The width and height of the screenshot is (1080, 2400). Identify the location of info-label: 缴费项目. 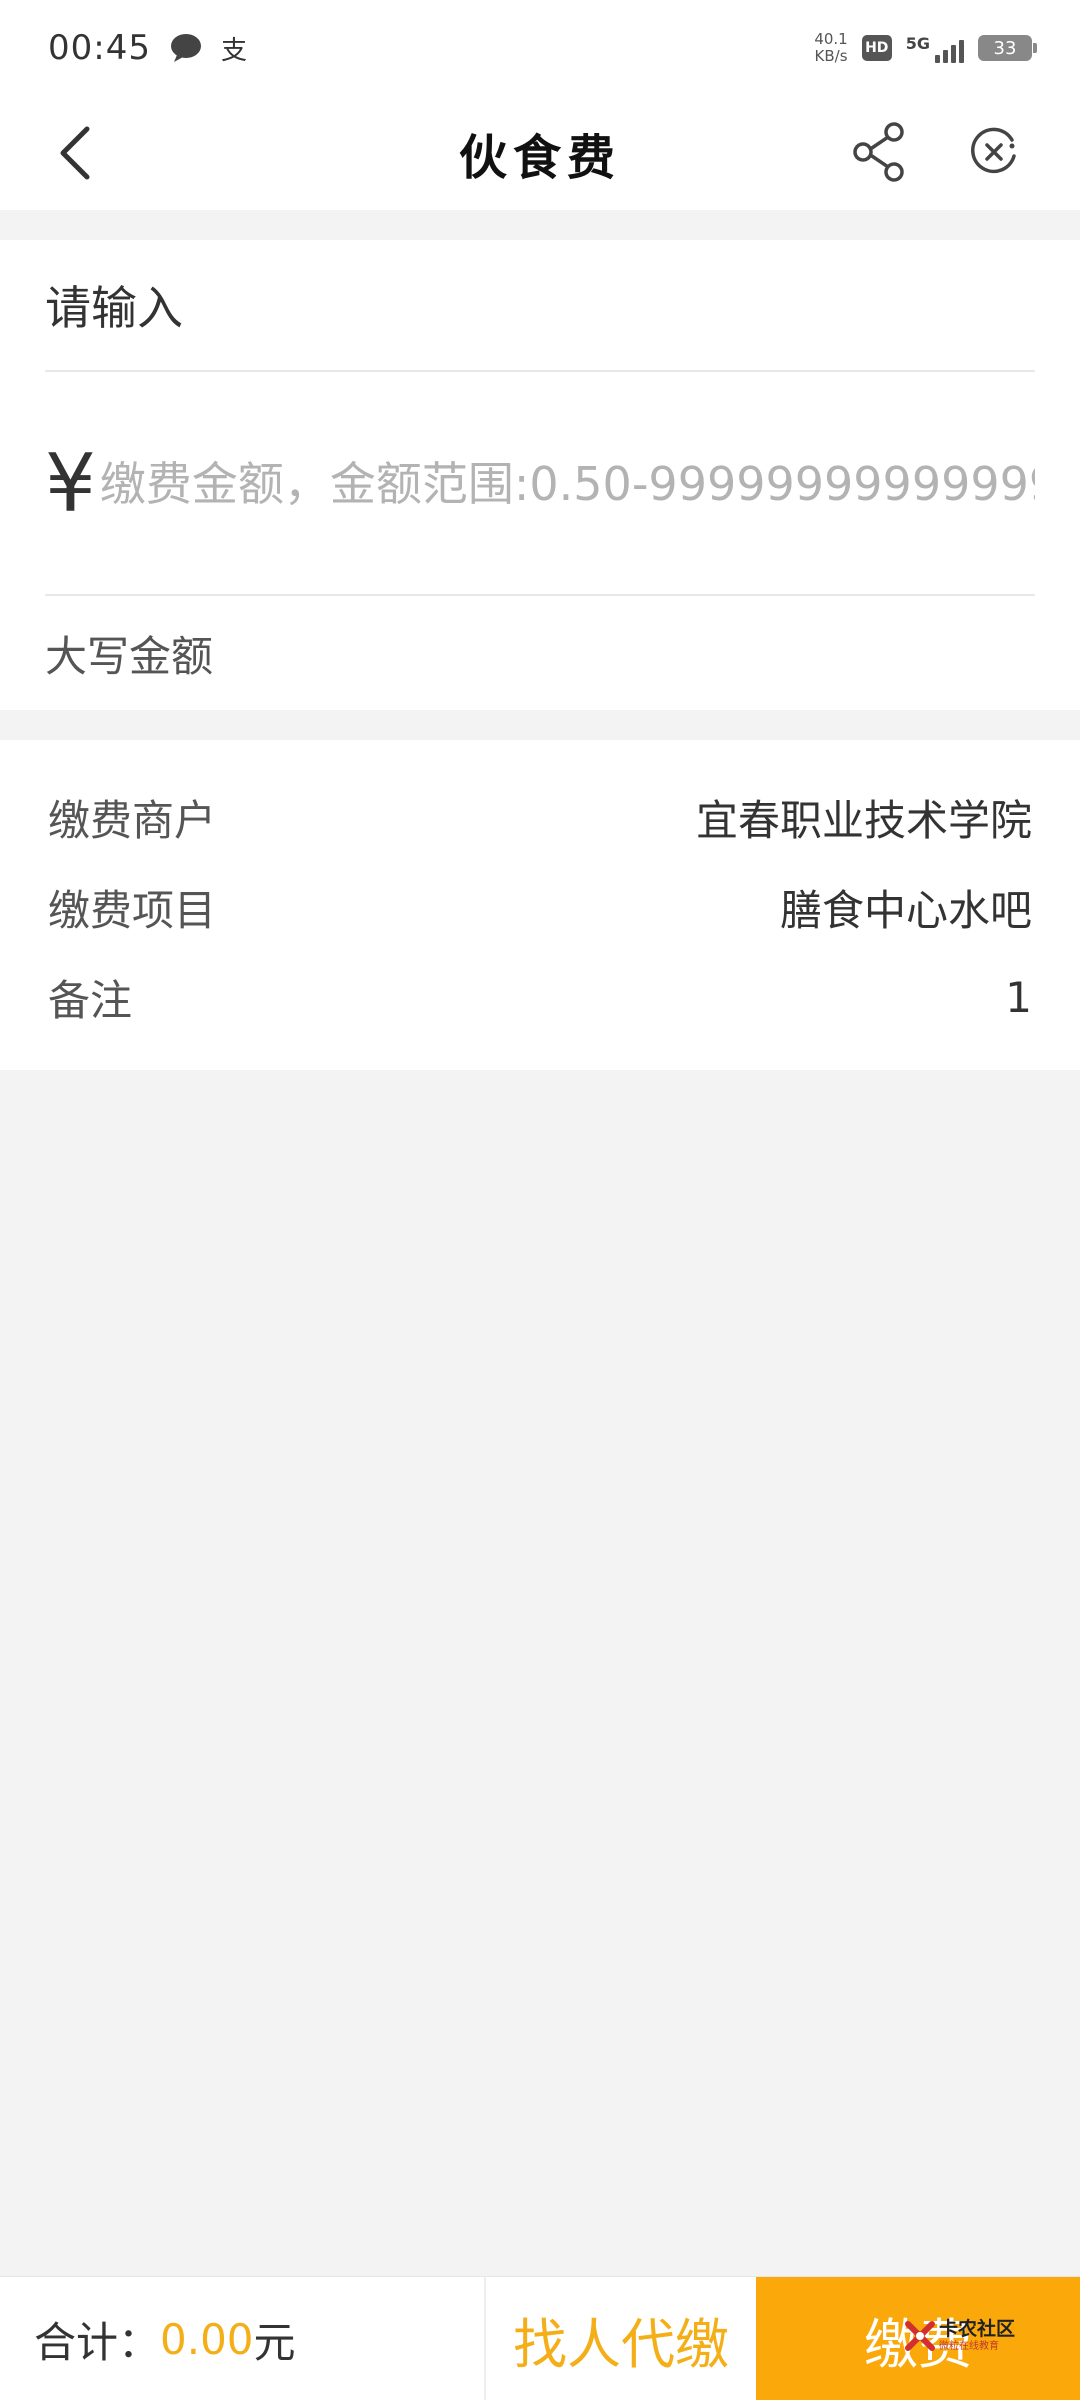
(132, 910).